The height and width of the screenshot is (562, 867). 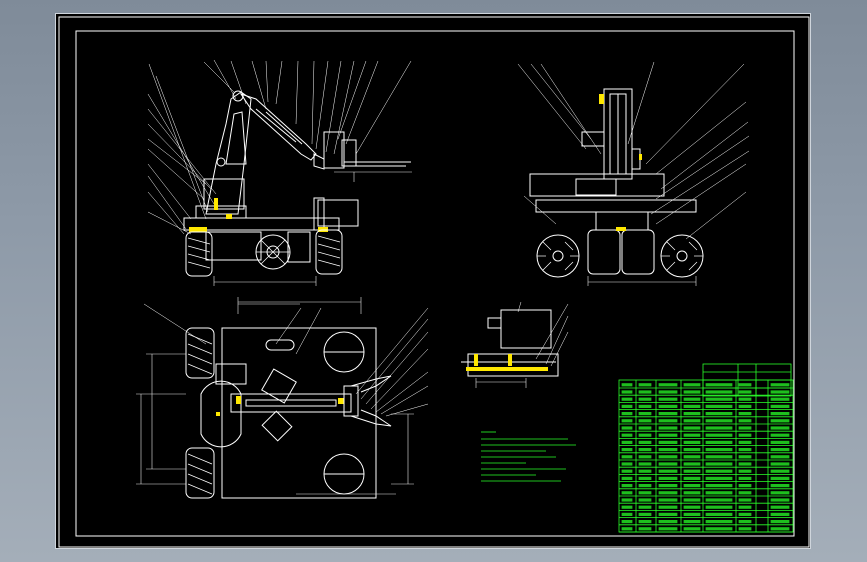 I want to click on side-elevation-view, so click(x=279, y=172).